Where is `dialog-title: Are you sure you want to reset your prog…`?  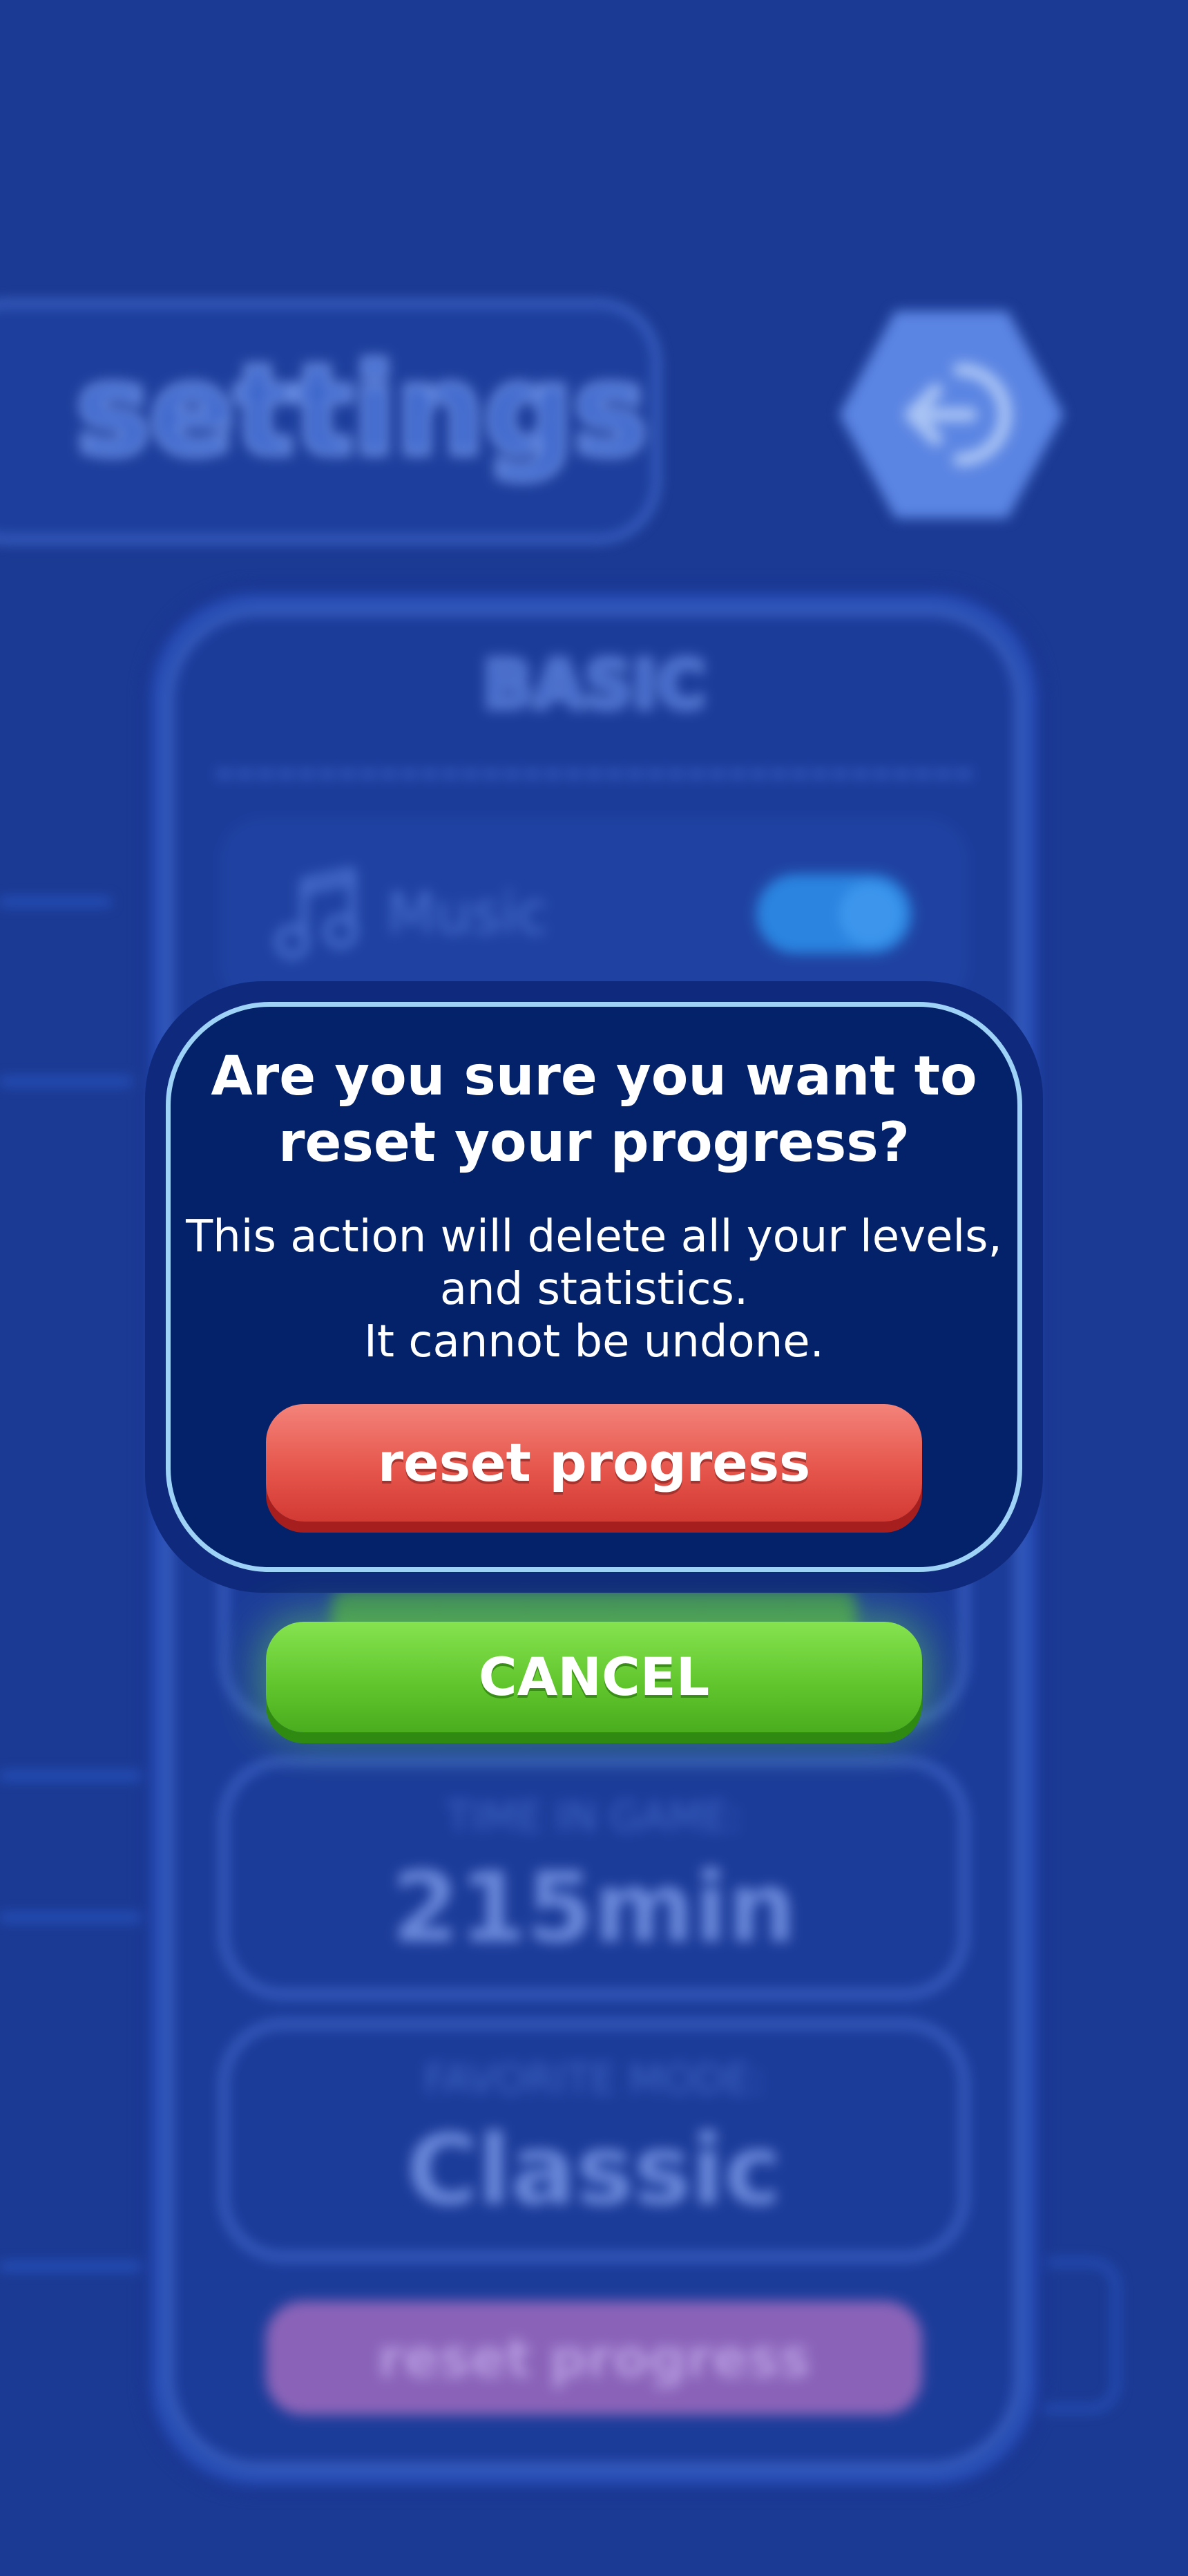
dialog-title: Are you sure you want to reset your prog… is located at coordinates (594, 1109).